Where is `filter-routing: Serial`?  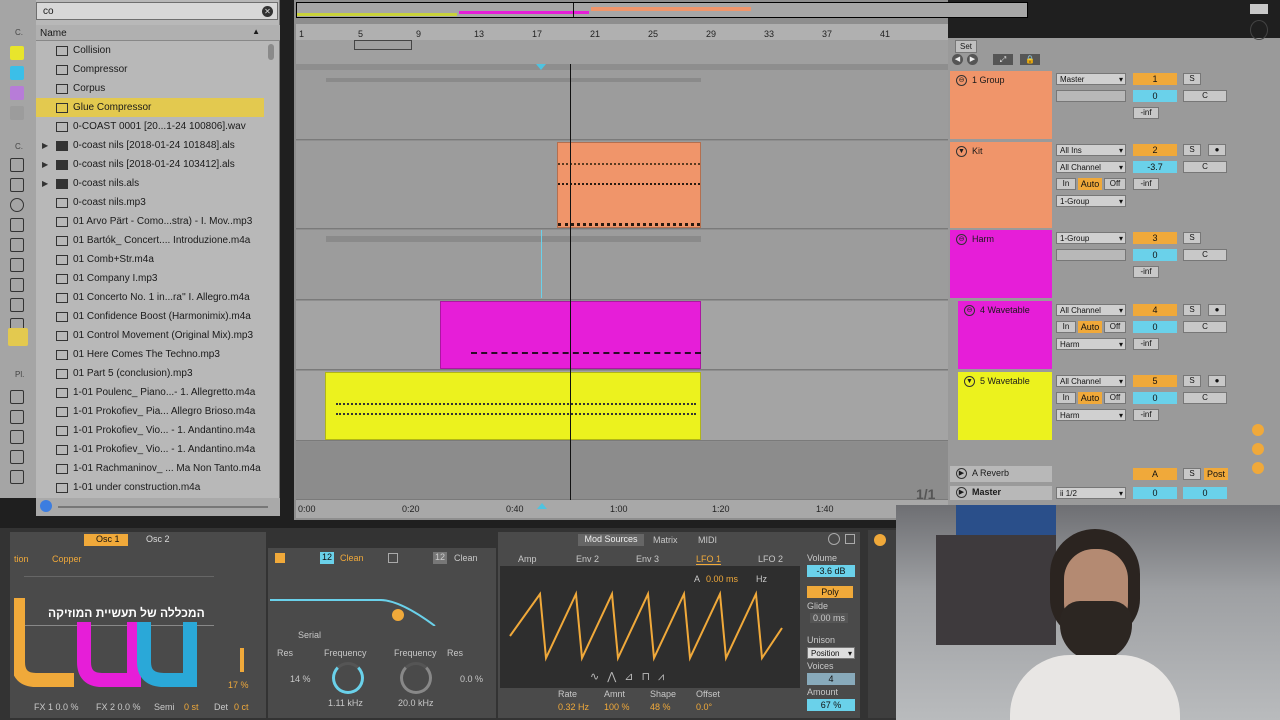 filter-routing: Serial is located at coordinates (309, 635).